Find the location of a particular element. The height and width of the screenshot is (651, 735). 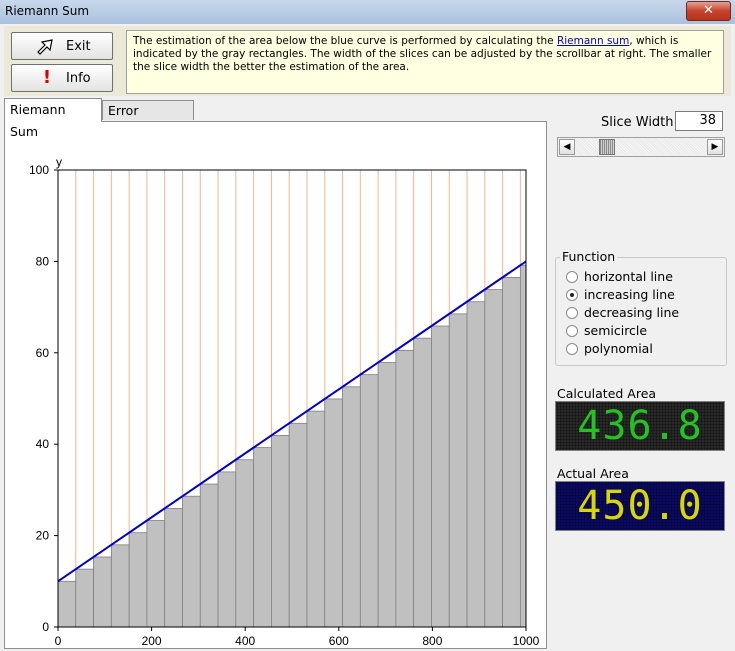

radio-decreasing-line: decreasing line is located at coordinates (622, 313).